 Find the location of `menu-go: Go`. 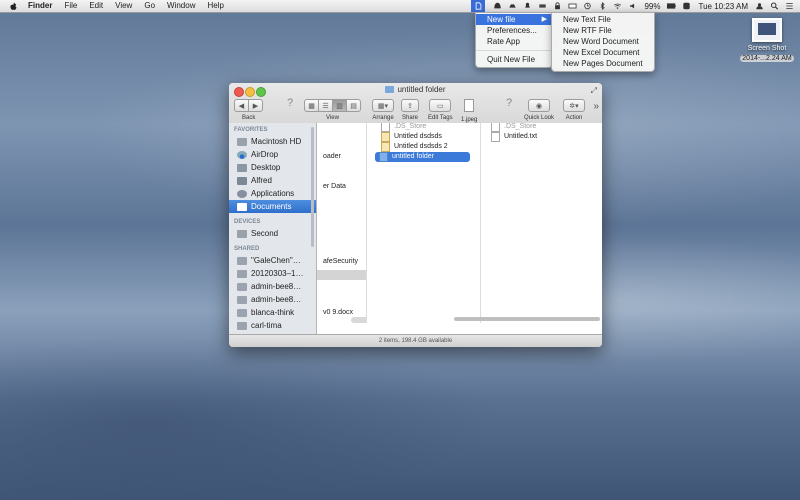

menu-go: Go is located at coordinates (149, 6).